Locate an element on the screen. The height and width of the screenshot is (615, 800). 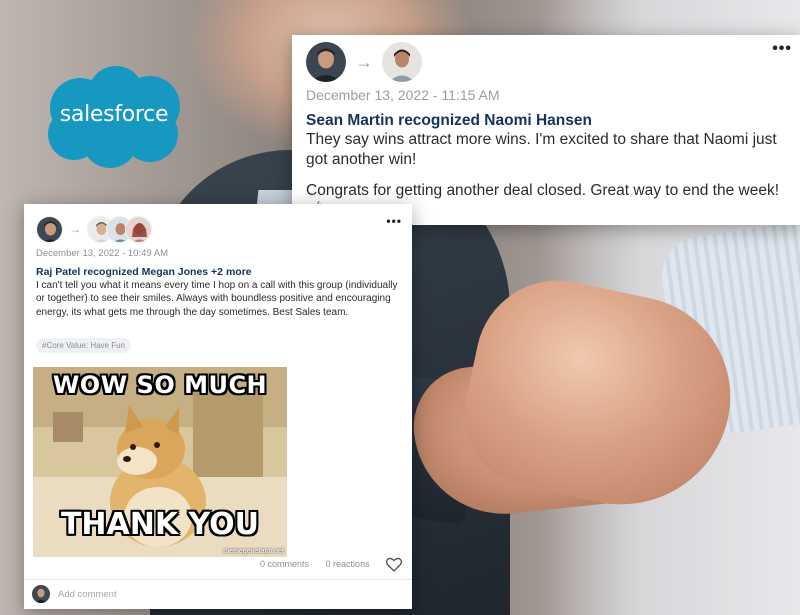
reactions-count: 0 reactions is located at coordinates (348, 564).